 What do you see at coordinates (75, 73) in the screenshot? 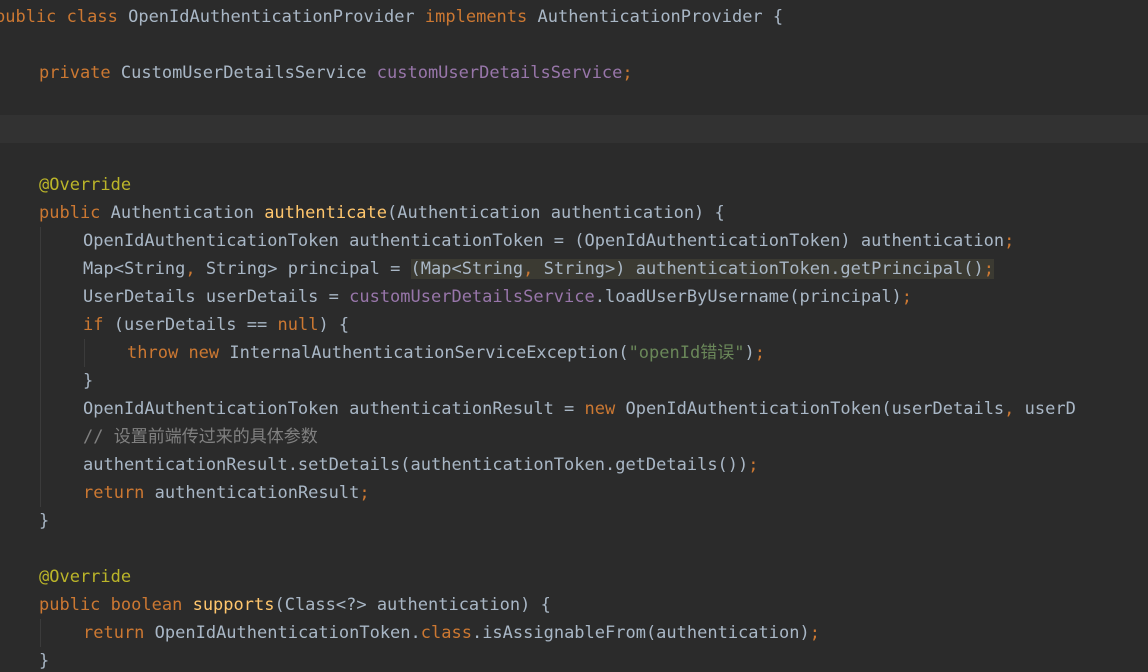
I see `code-token: private` at bounding box center [75, 73].